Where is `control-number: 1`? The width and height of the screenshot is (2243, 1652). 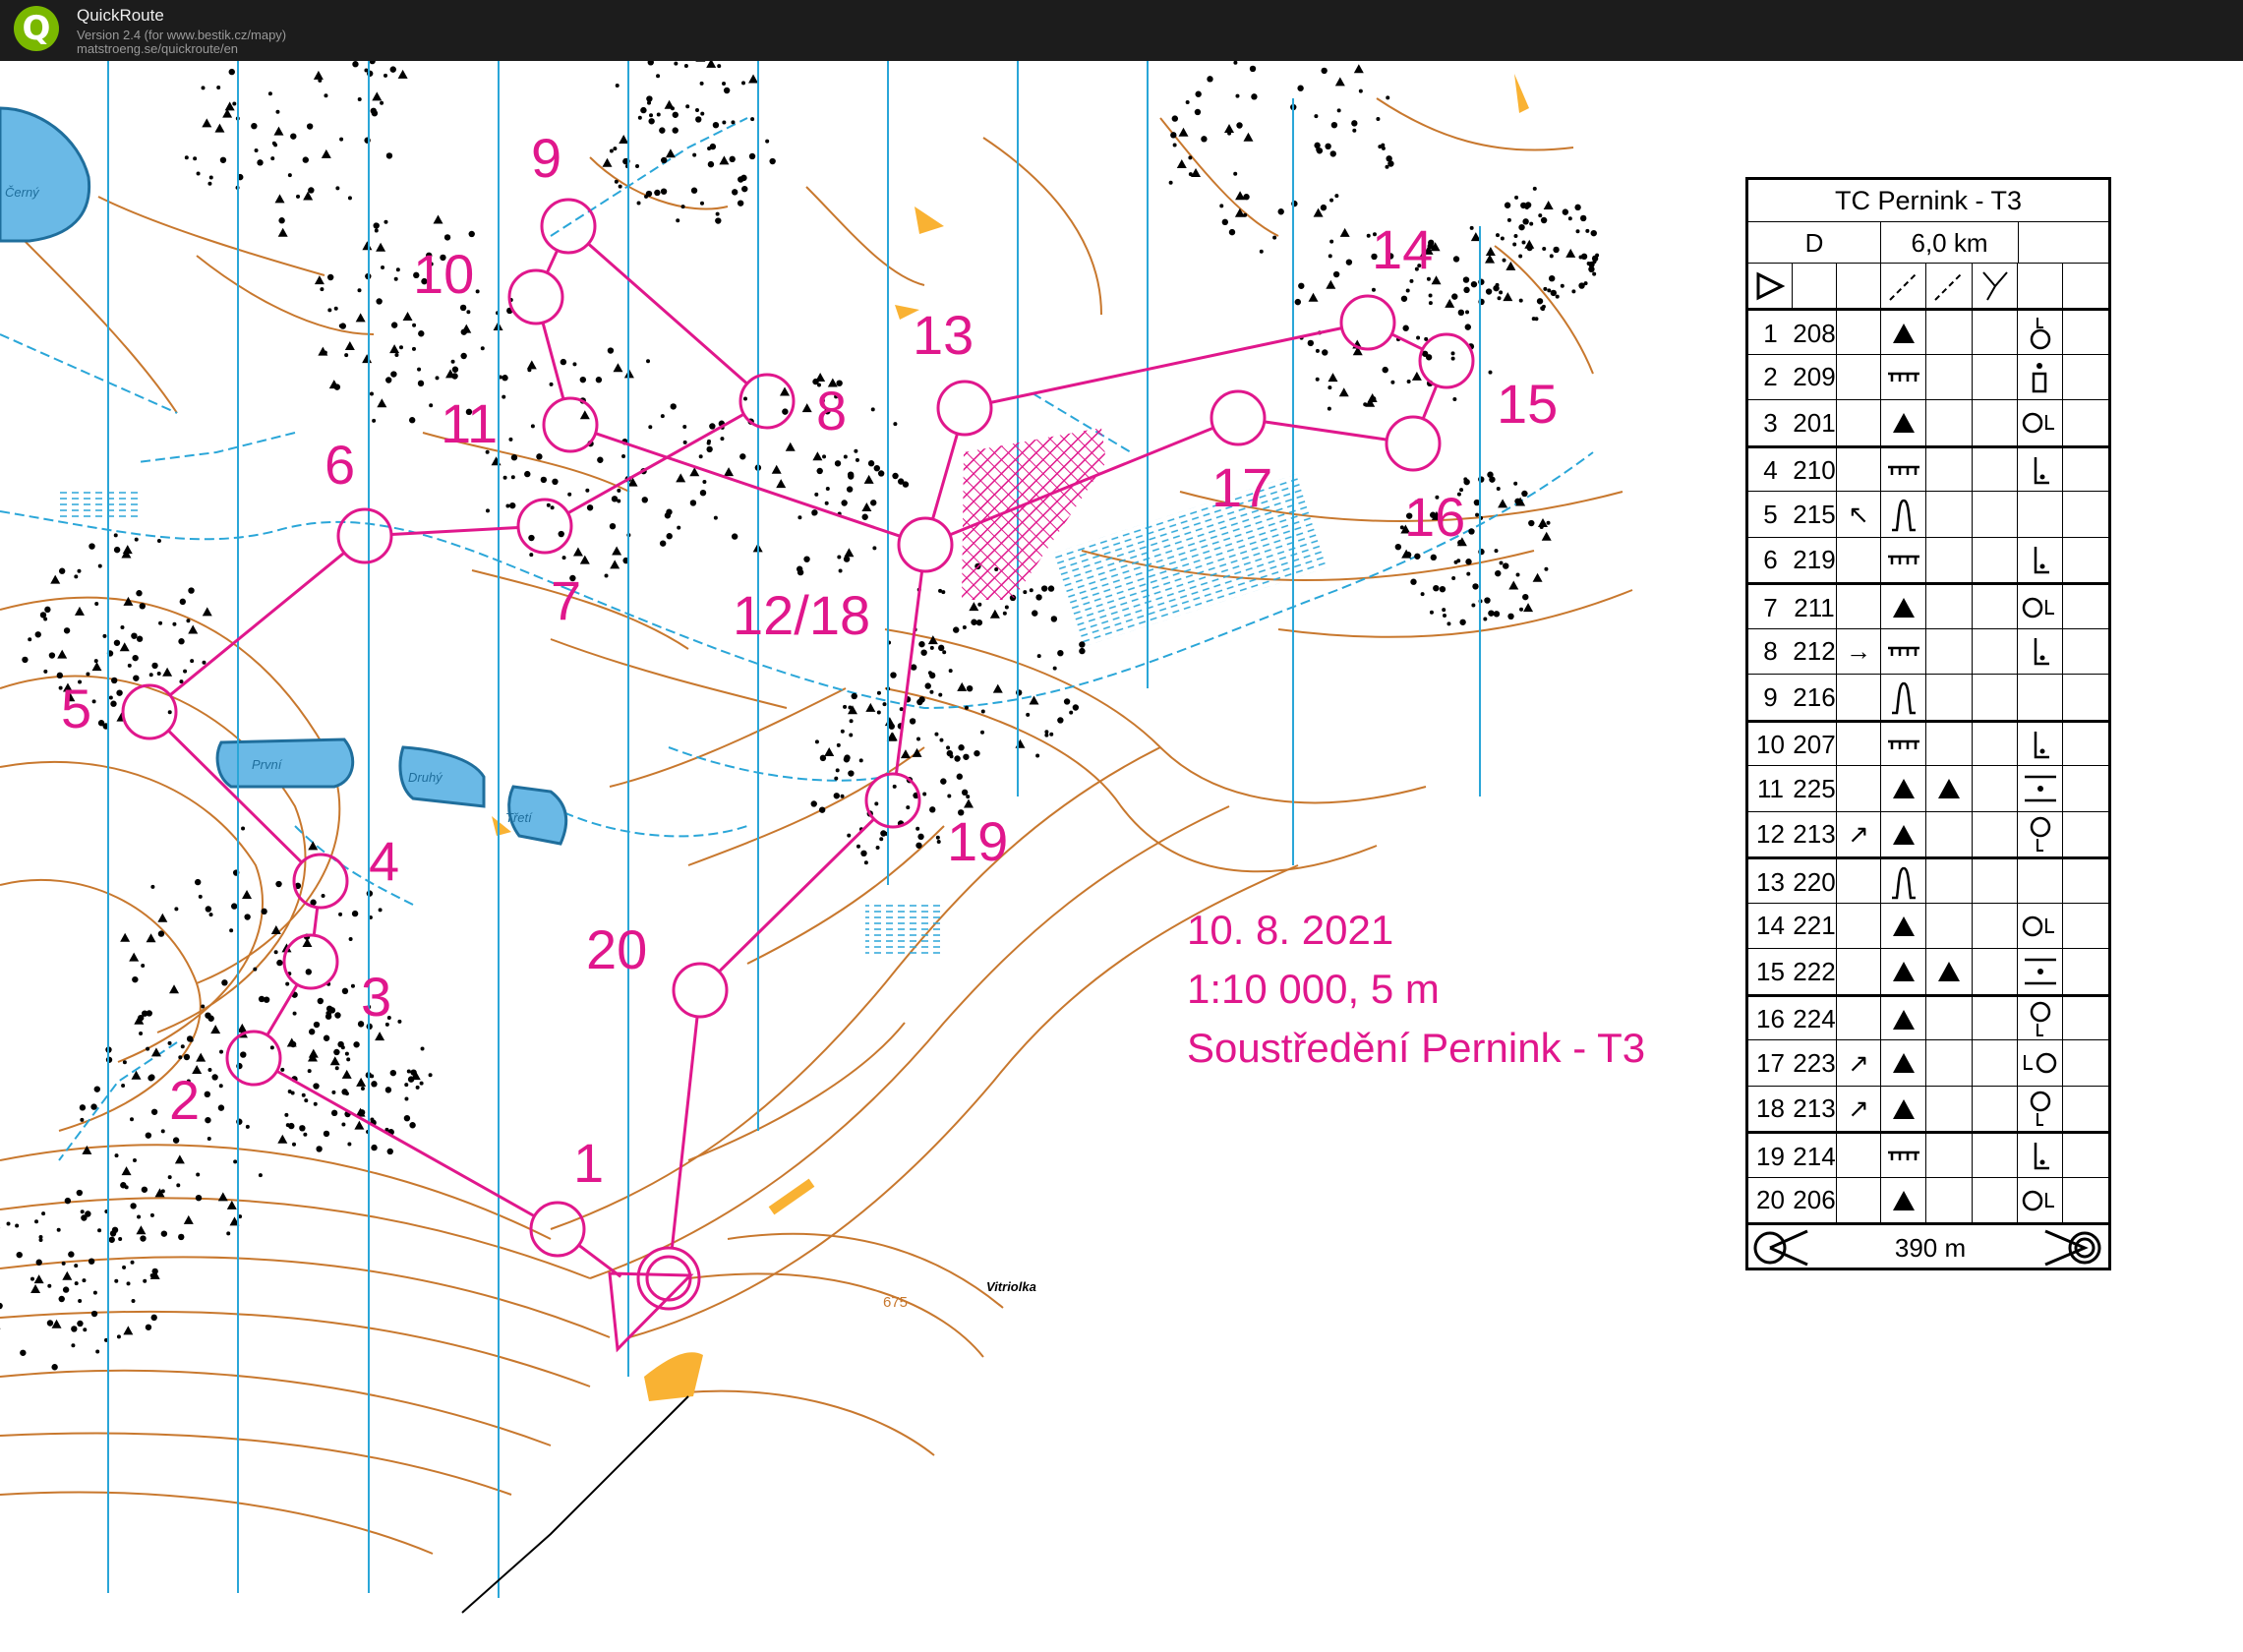
control-number: 1 is located at coordinates (1770, 333).